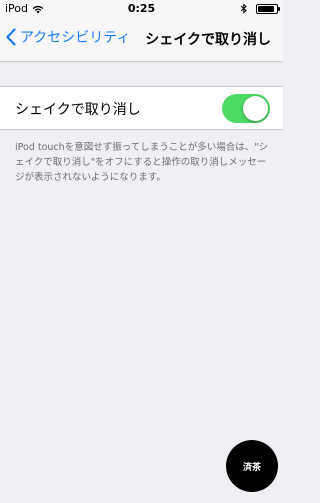 The image size is (320, 503). What do you see at coordinates (243, 8) in the screenshot?
I see `bluetooth-icon` at bounding box center [243, 8].